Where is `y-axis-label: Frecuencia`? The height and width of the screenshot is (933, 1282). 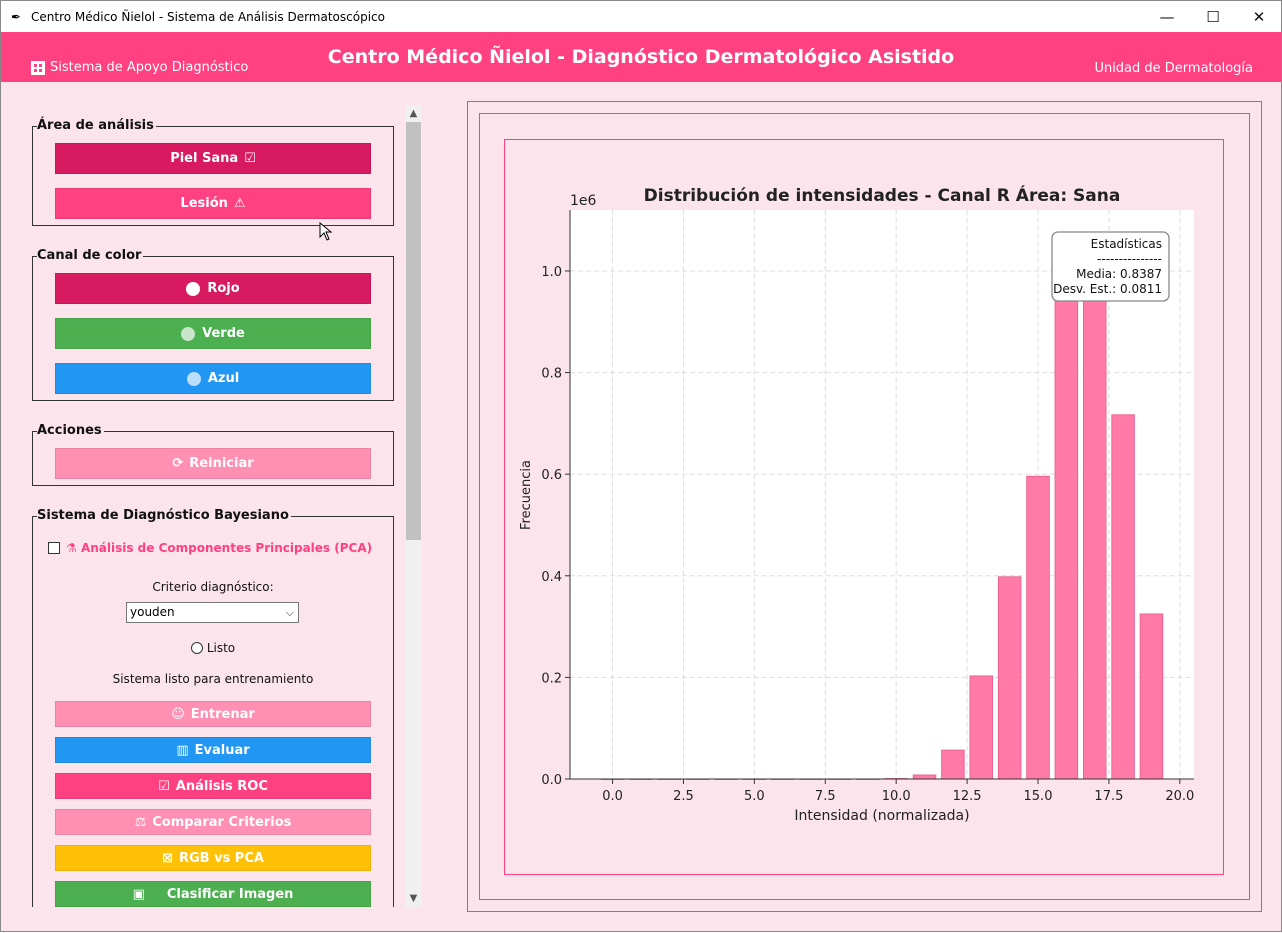 y-axis-label: Frecuencia is located at coordinates (526, 495).